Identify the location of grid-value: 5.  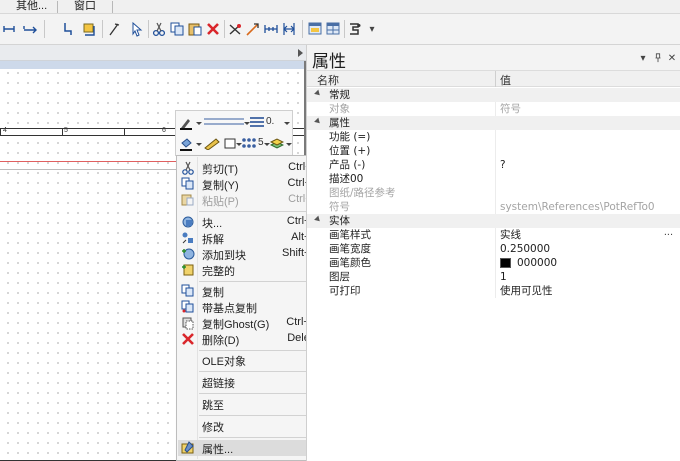
(261, 142).